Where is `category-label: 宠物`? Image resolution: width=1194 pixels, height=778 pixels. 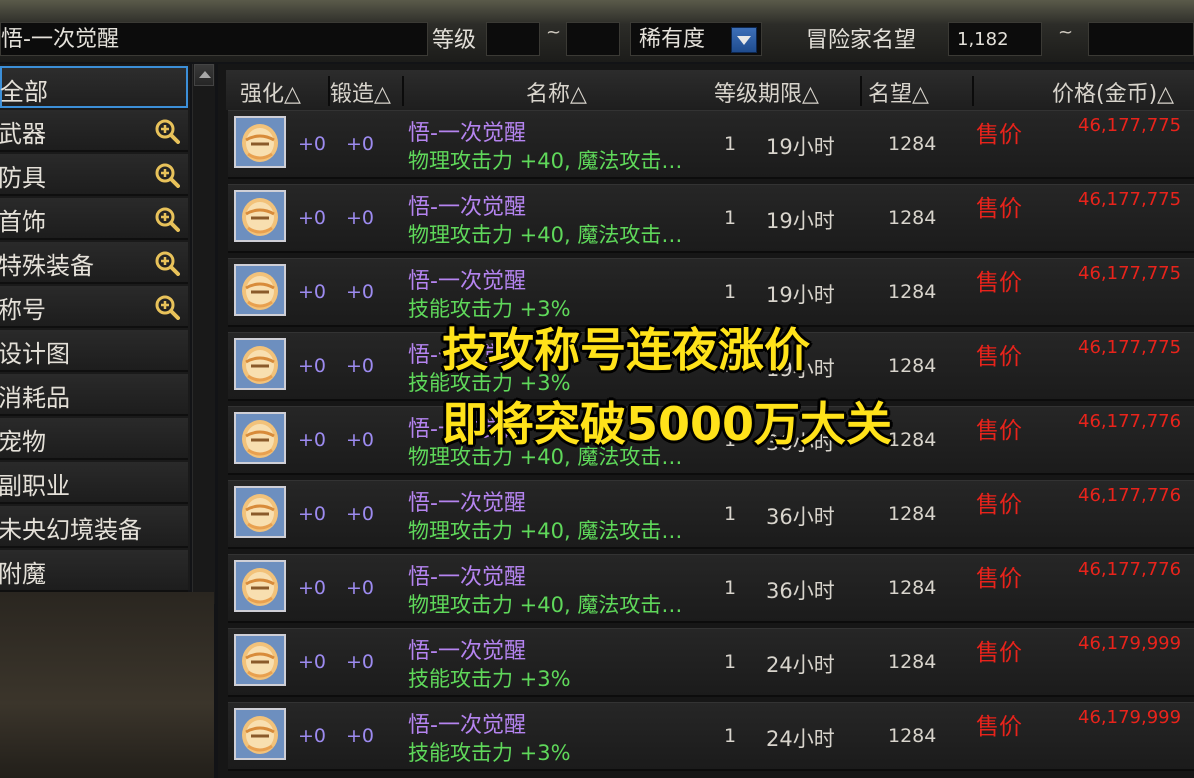
category-label: 宠物 is located at coordinates (23, 442).